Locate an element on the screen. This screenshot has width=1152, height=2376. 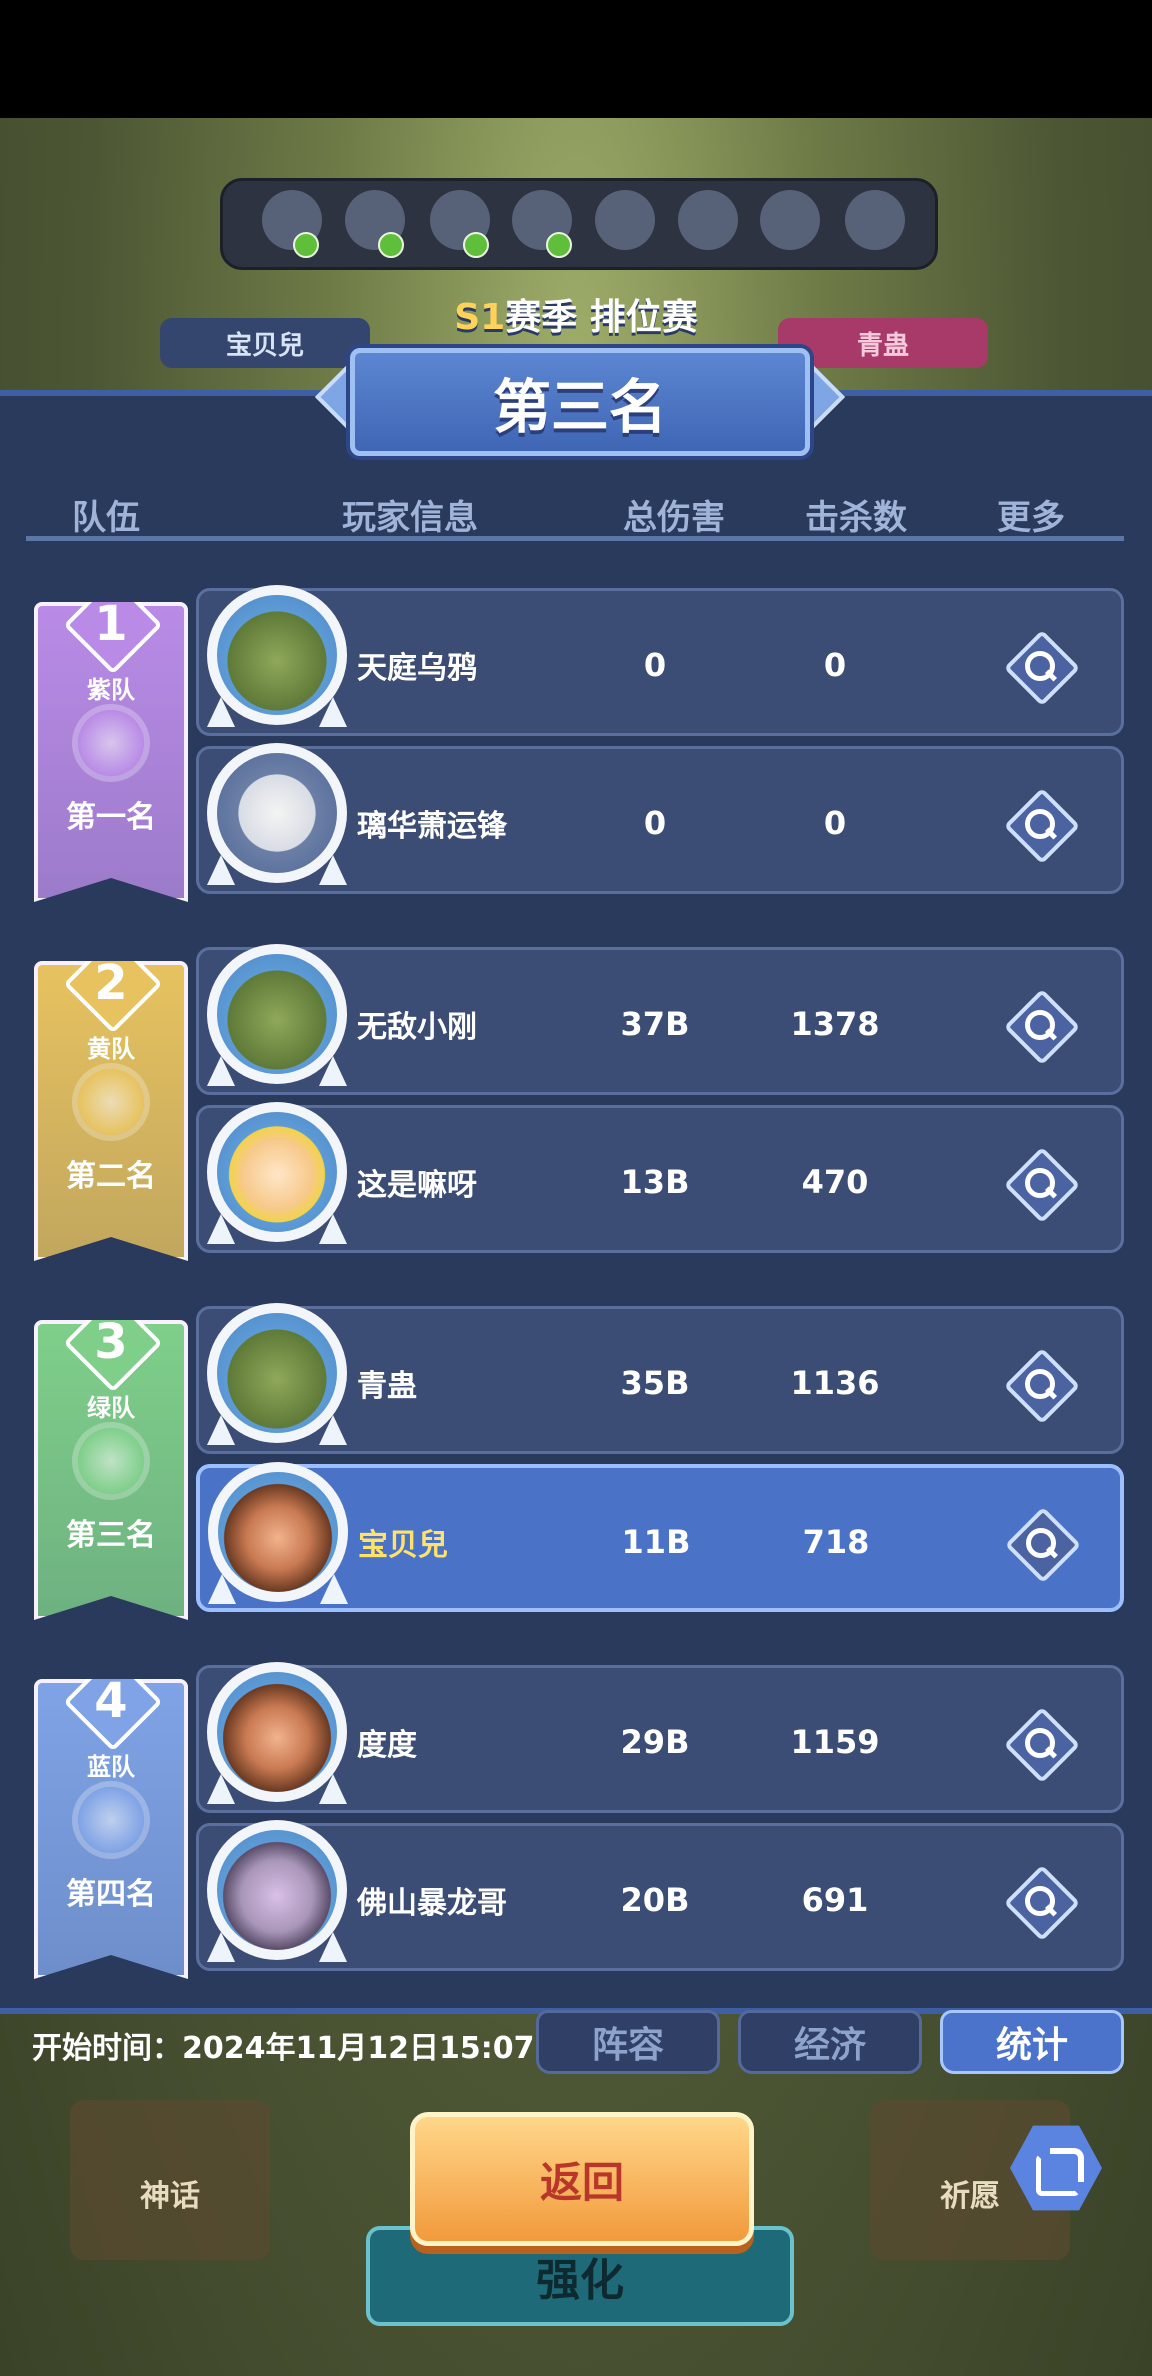
player-row: 璃华萧运锋 0 0 is located at coordinates (660, 818).